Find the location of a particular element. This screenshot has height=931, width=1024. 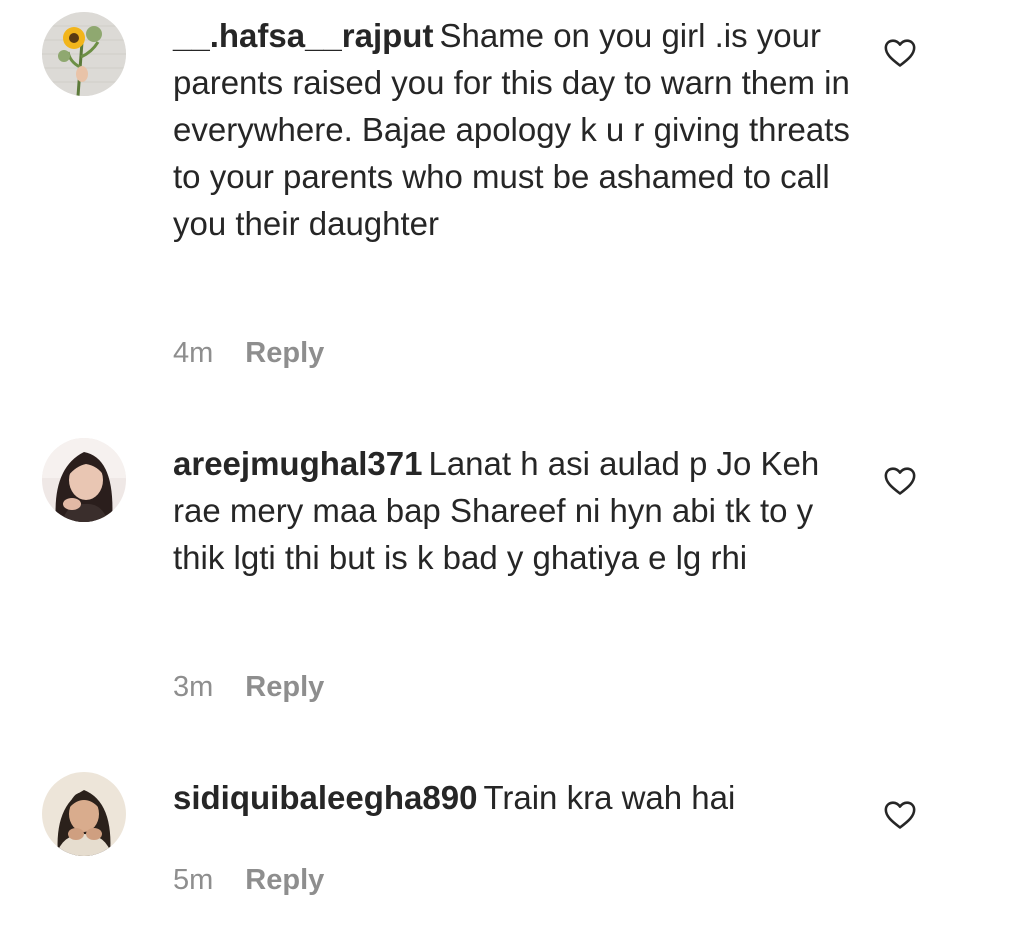

comment-timestamp: 5m is located at coordinates (193, 880).